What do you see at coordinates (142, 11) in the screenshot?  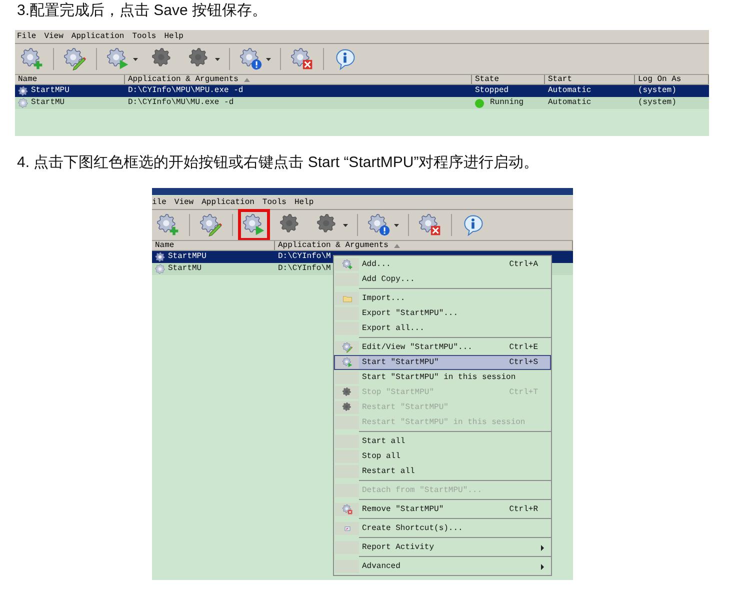 I see `paragraph: 3.配置完成后，点击 Save 按钮保存。` at bounding box center [142, 11].